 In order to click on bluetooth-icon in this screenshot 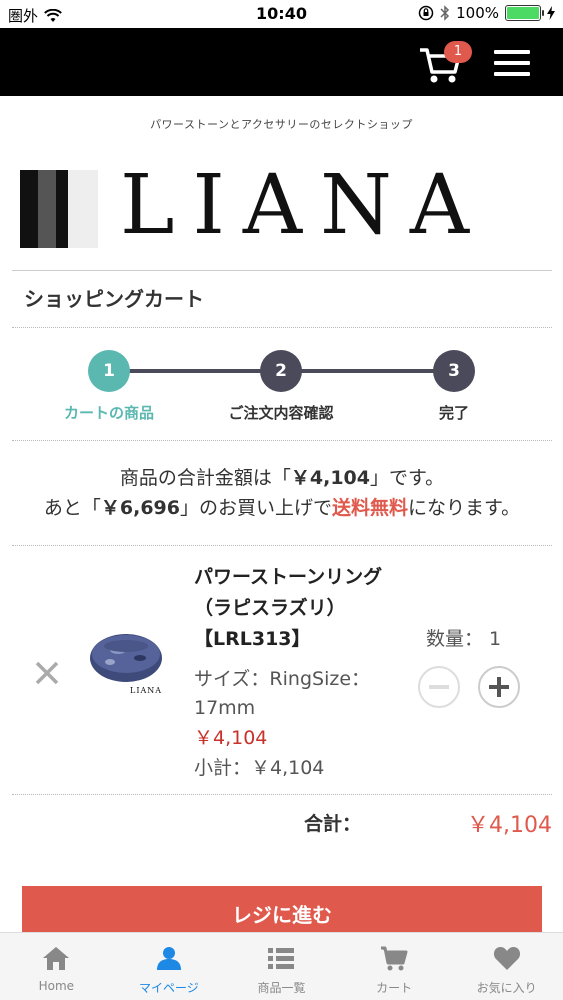, I will do `click(445, 13)`.